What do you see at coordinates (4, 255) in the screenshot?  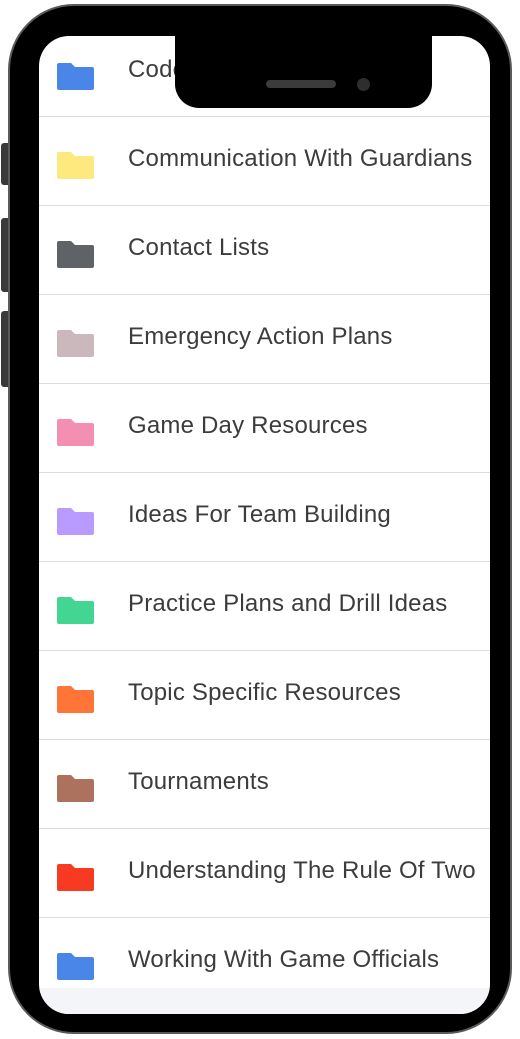 I see `volume-up-button` at bounding box center [4, 255].